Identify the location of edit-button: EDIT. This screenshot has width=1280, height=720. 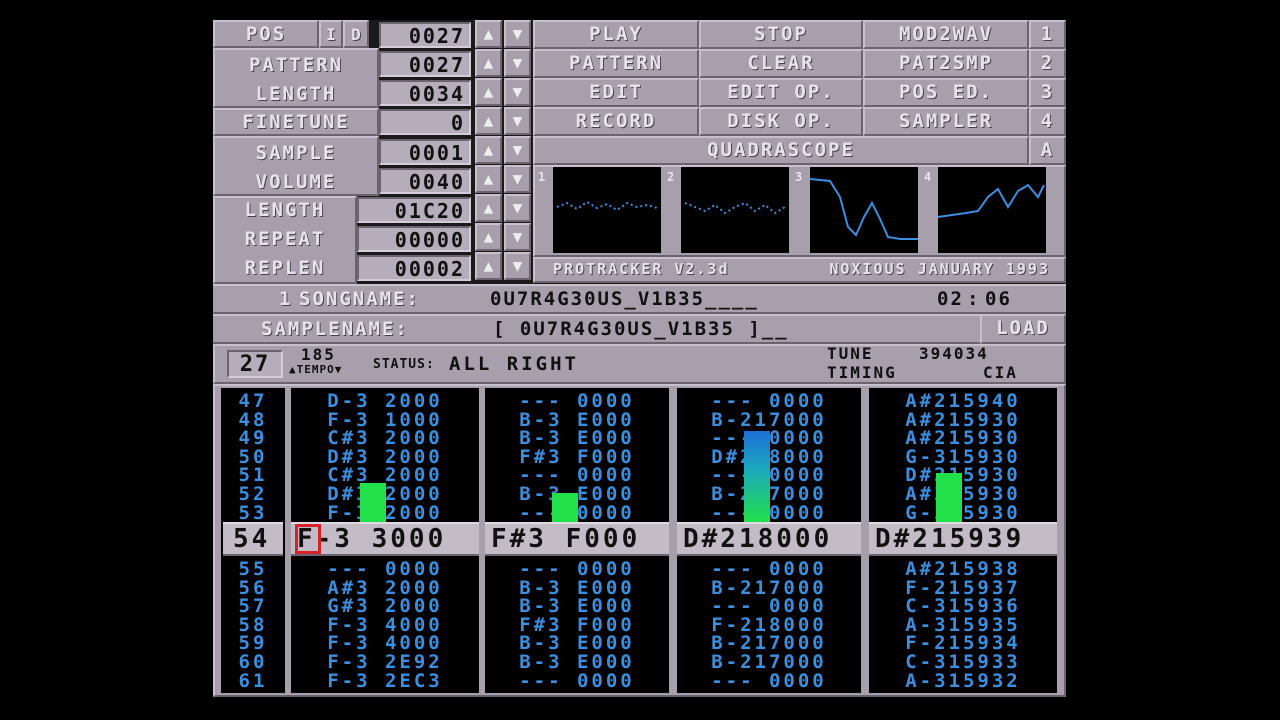
(616, 92).